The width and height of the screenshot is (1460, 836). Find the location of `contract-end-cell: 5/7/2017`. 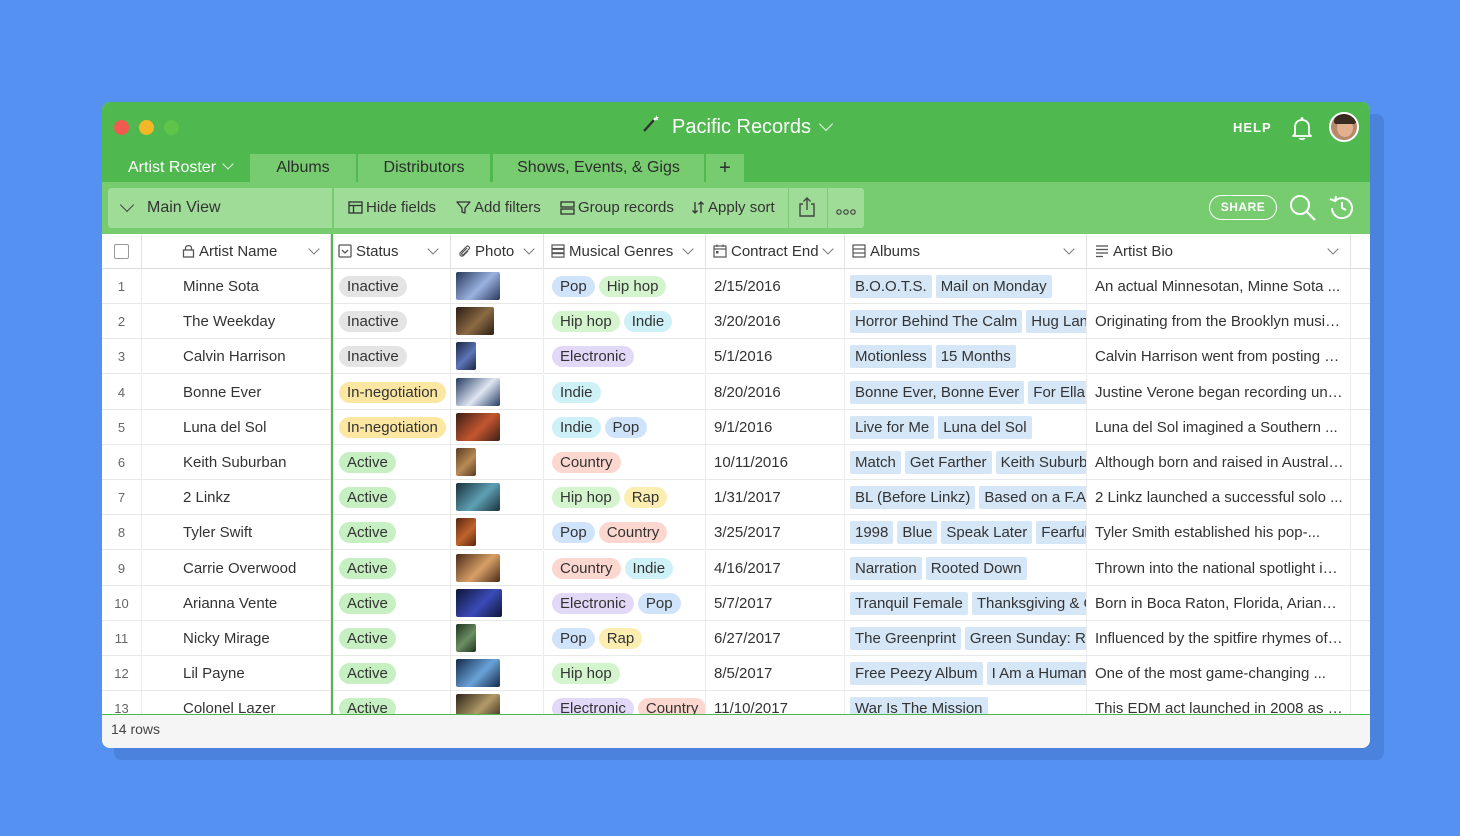

contract-end-cell: 5/7/2017 is located at coordinates (775, 603).